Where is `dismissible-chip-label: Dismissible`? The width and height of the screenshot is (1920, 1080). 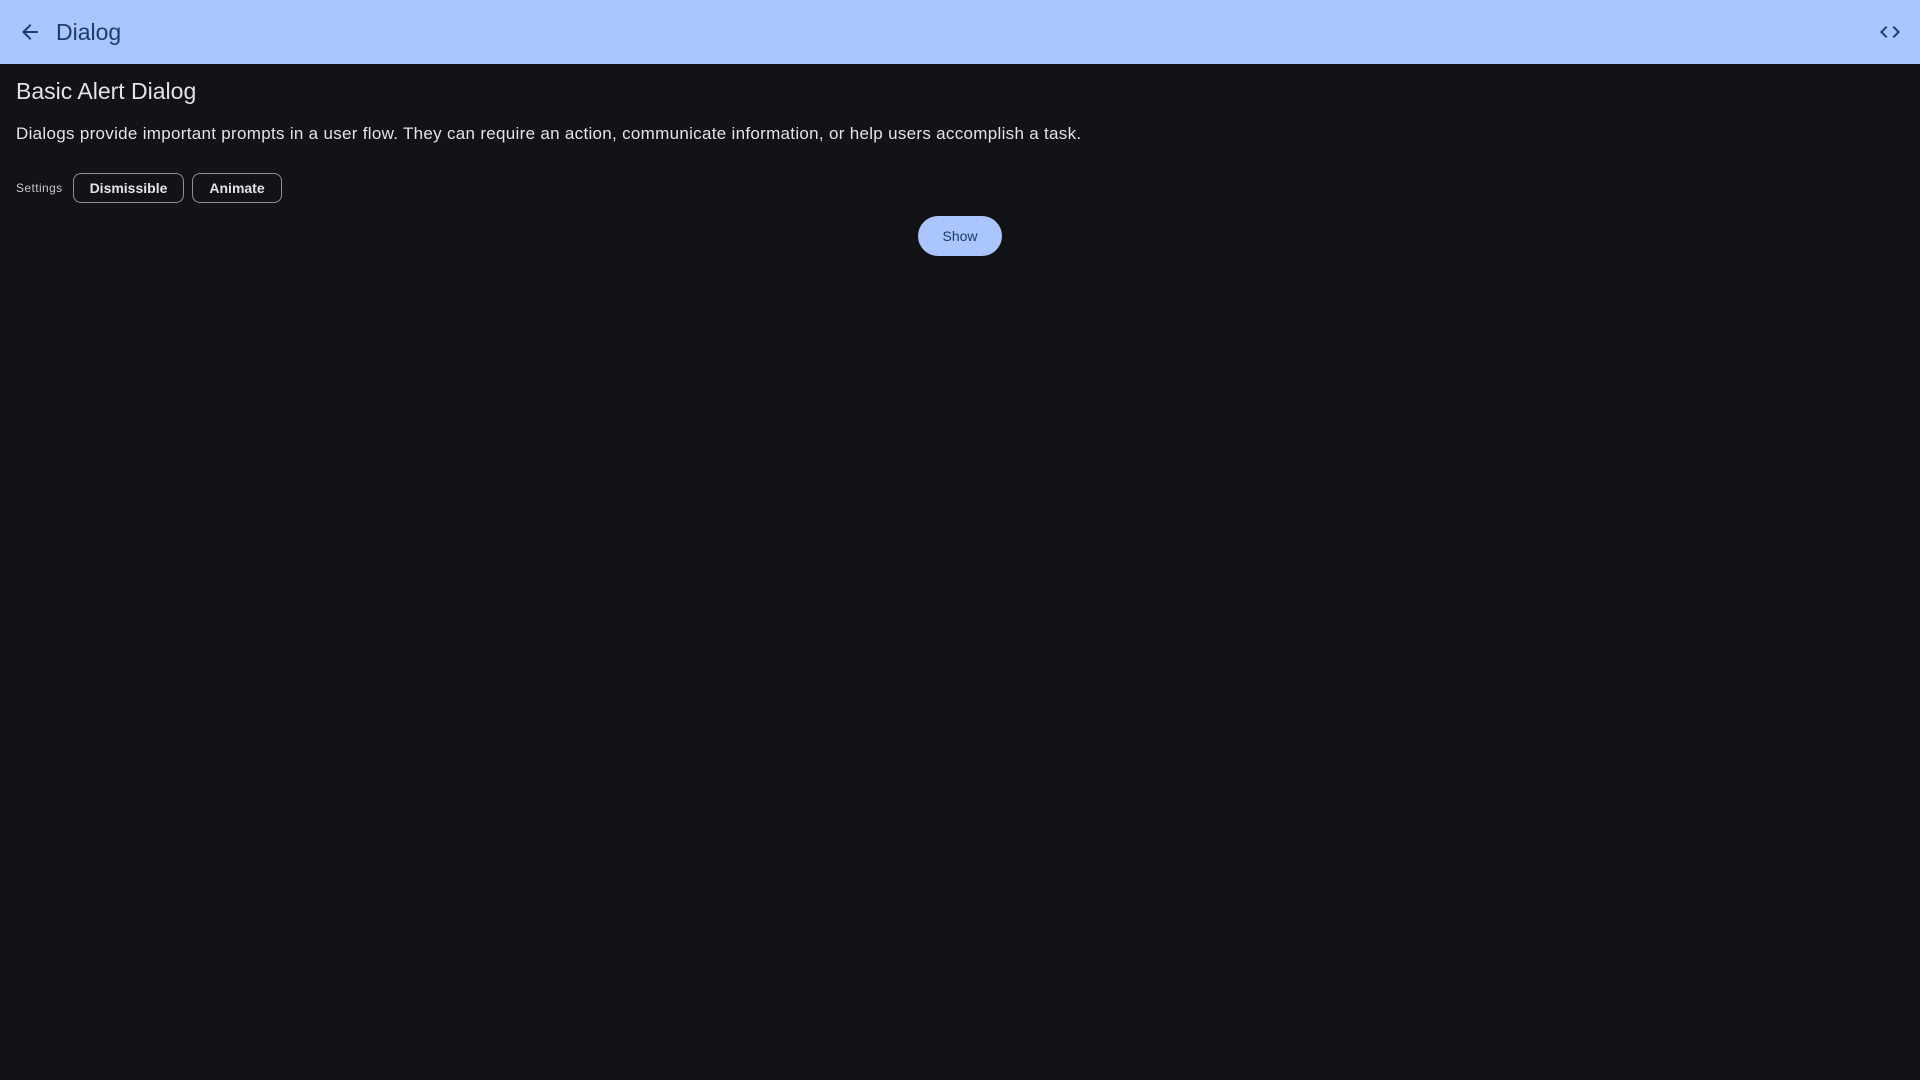
dismissible-chip-label: Dismissible is located at coordinates (128, 188).